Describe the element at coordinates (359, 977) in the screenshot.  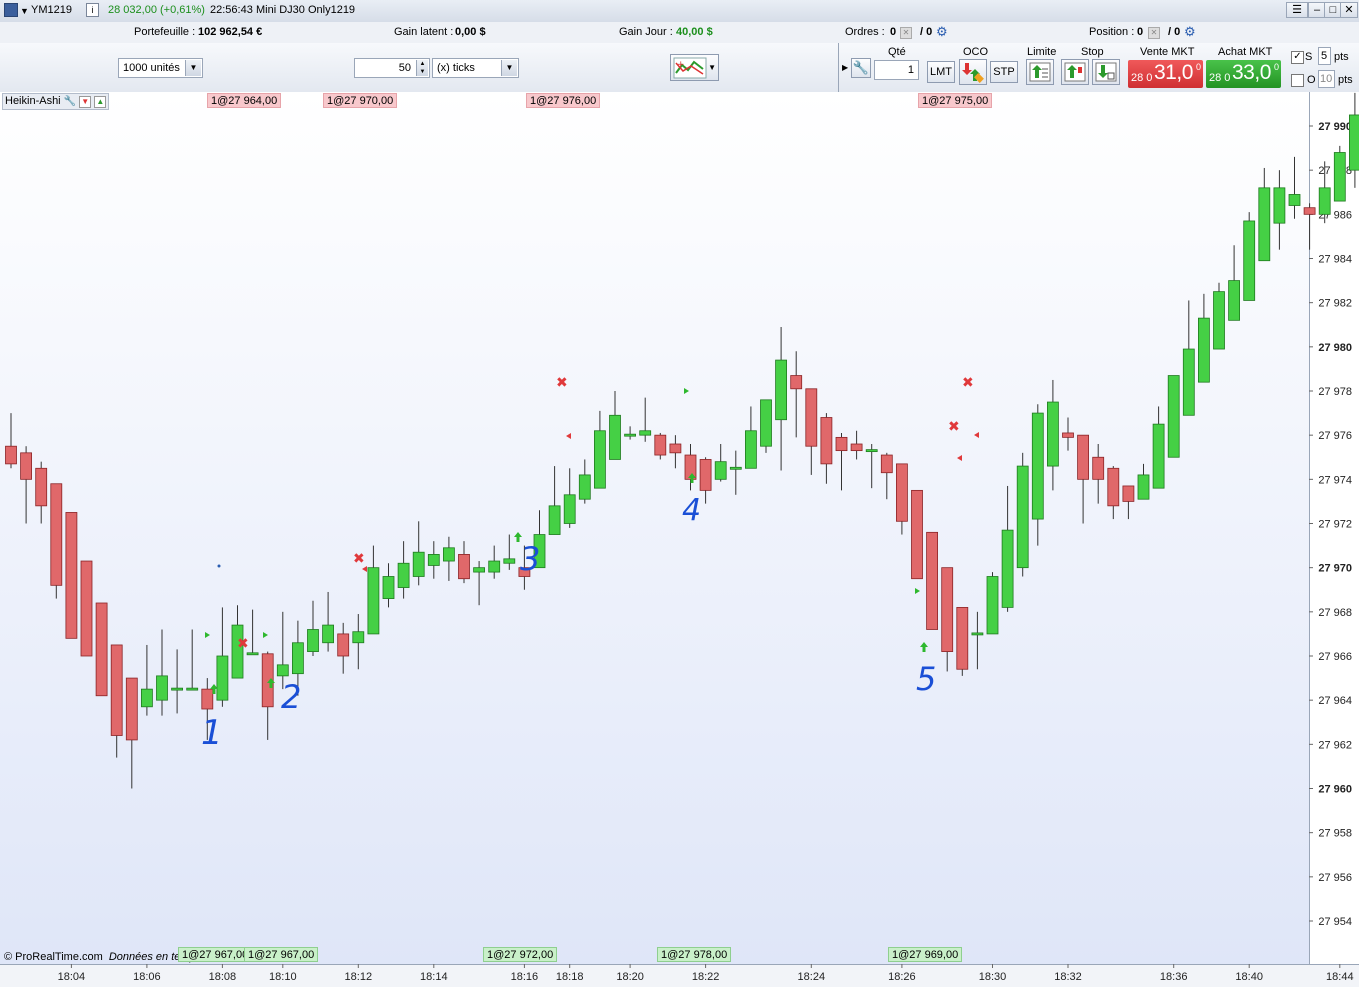
I see `time-tick-label: 18:12` at that location.